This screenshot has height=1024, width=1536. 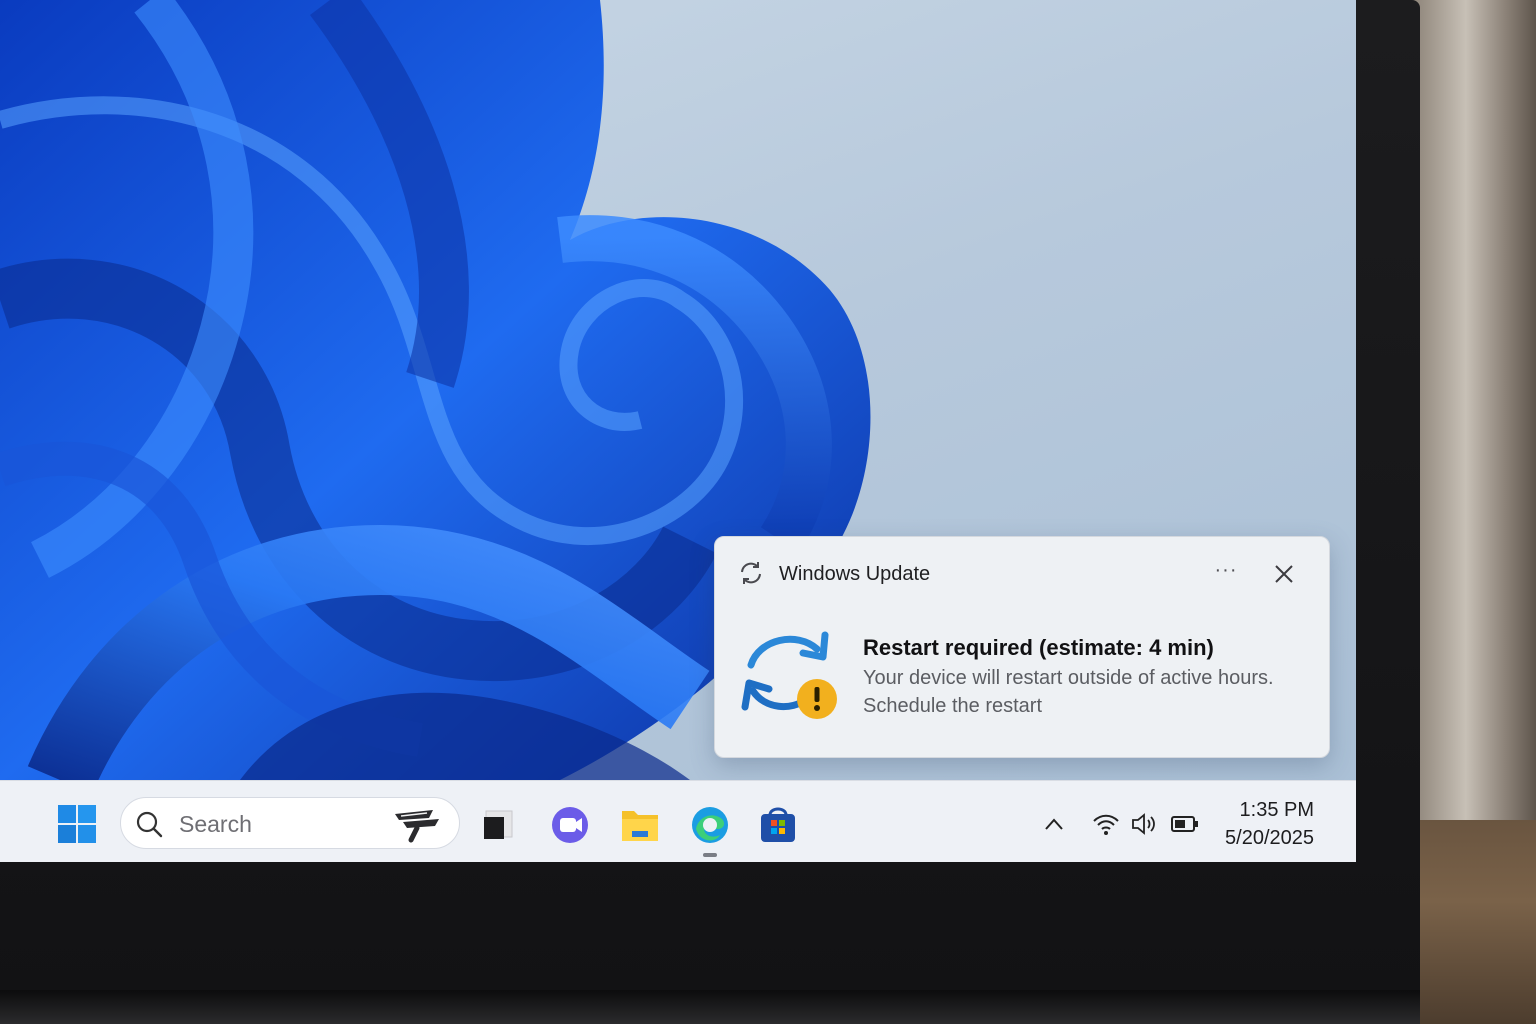 What do you see at coordinates (1284, 574) in the screenshot?
I see `close-icon` at bounding box center [1284, 574].